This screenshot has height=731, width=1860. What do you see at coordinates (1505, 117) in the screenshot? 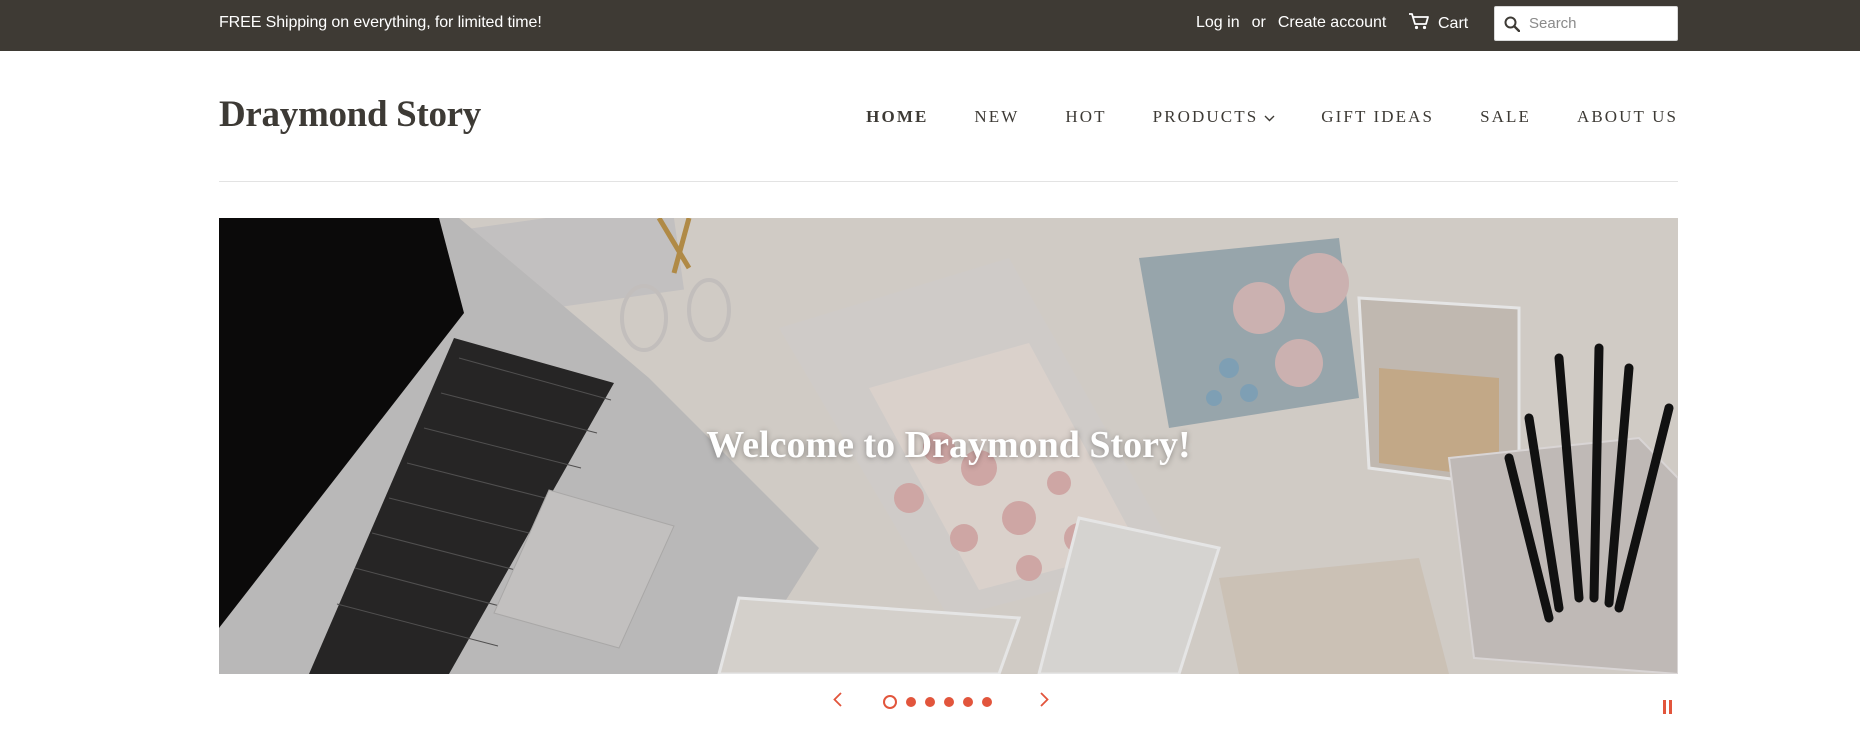
I see `nav-item-sale: SALE` at bounding box center [1505, 117].